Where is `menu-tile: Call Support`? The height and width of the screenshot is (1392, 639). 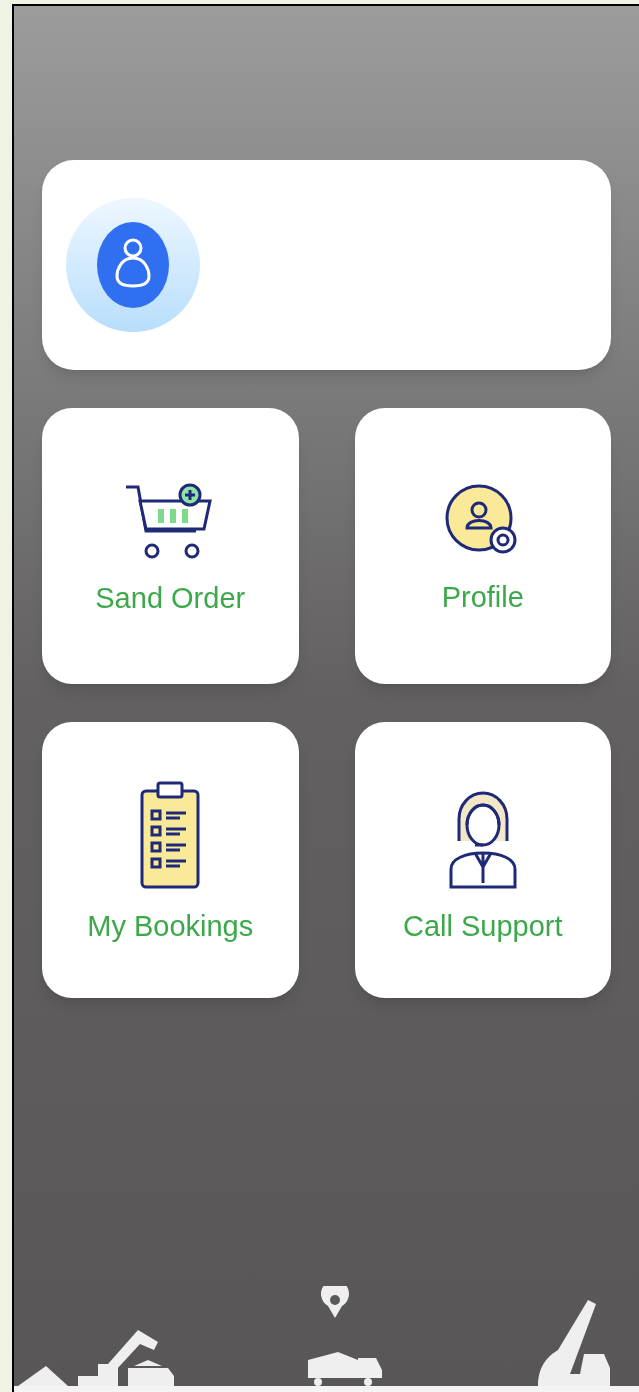 menu-tile: Call Support is located at coordinates (482, 860).